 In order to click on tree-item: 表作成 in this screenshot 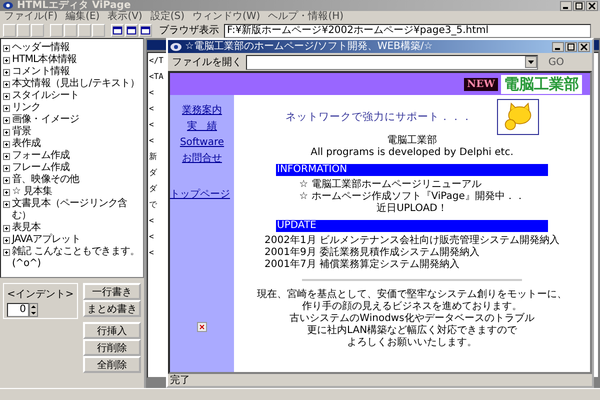, I will do `click(72, 144)`.